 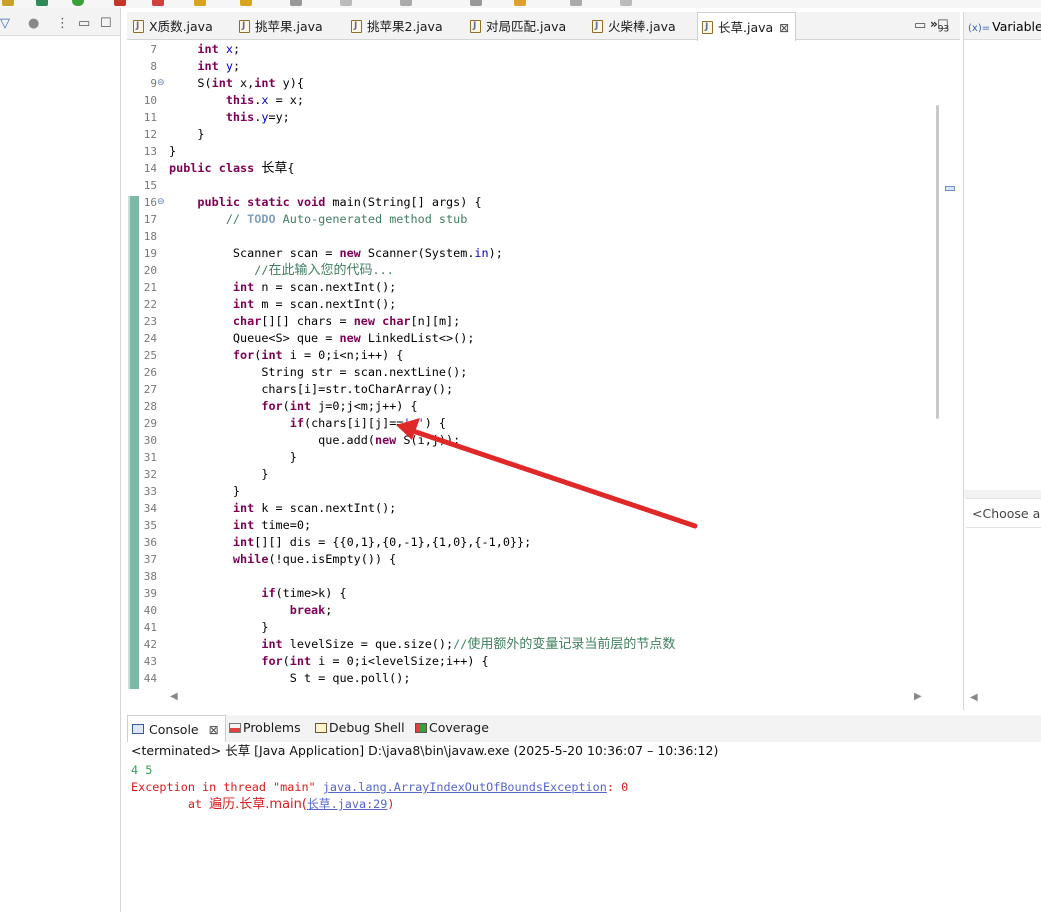 What do you see at coordinates (1002, 26) in the screenshot?
I see `variables-tab: (x)=Variables` at bounding box center [1002, 26].